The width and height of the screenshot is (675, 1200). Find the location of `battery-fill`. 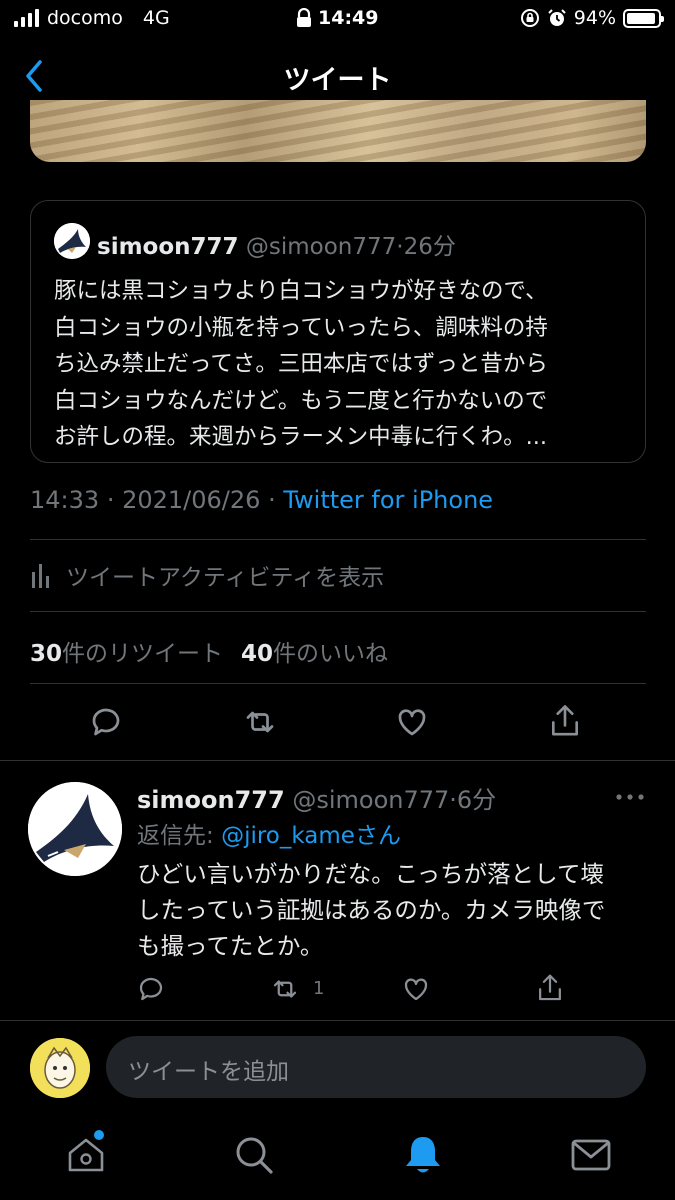

battery-fill is located at coordinates (641, 18).